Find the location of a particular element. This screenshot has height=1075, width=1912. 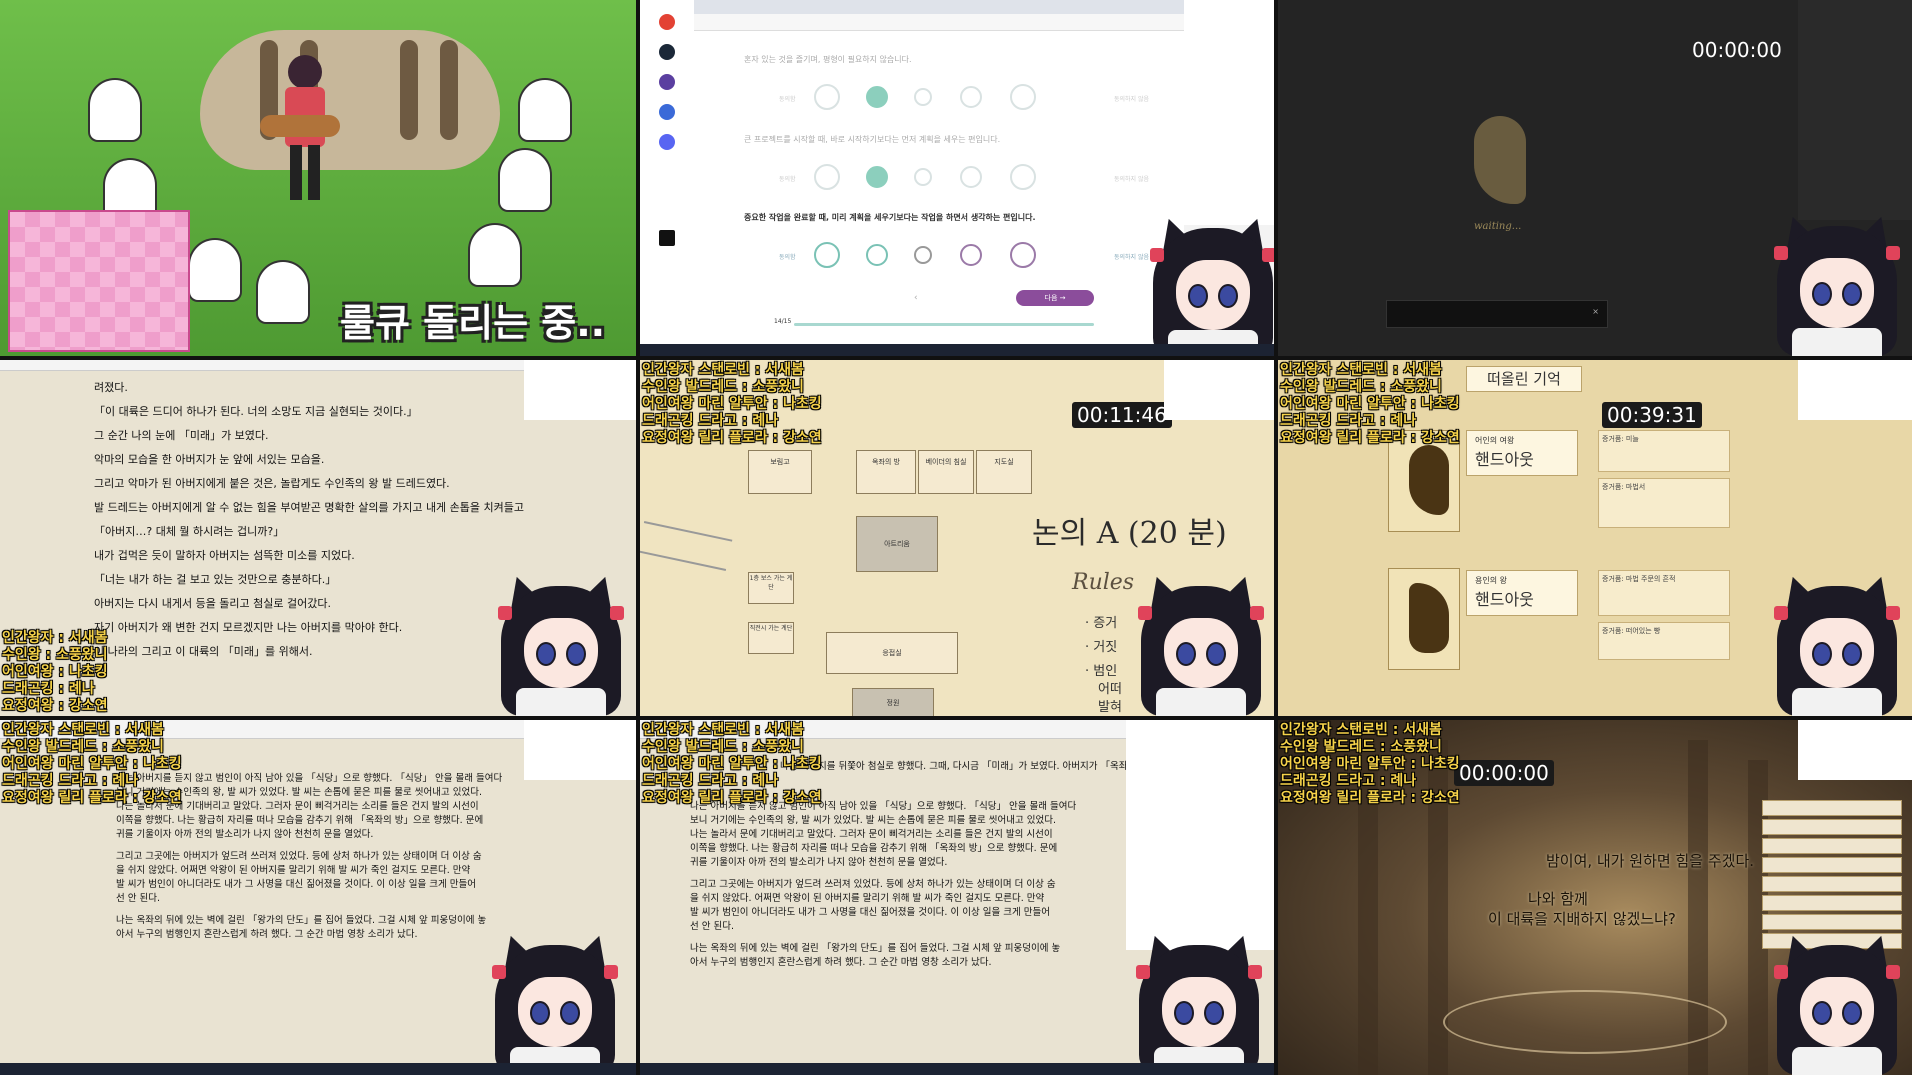

story-line: 자기 아버지가 왜 변한 건지 모르겠지만 나는 아버지를 막아야 한다. is located at coordinates (248, 627).